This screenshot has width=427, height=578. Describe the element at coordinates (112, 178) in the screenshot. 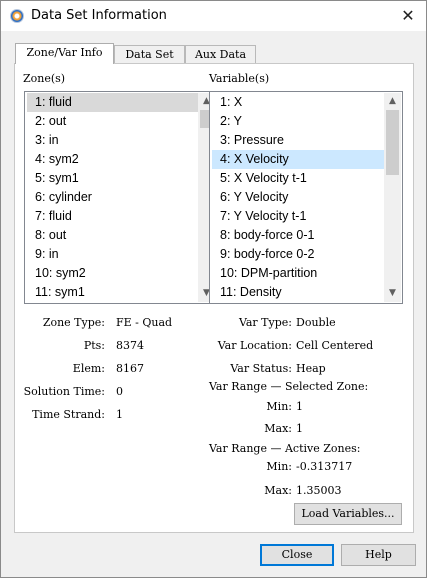

I see `zone-list-item: 5: sym1` at that location.